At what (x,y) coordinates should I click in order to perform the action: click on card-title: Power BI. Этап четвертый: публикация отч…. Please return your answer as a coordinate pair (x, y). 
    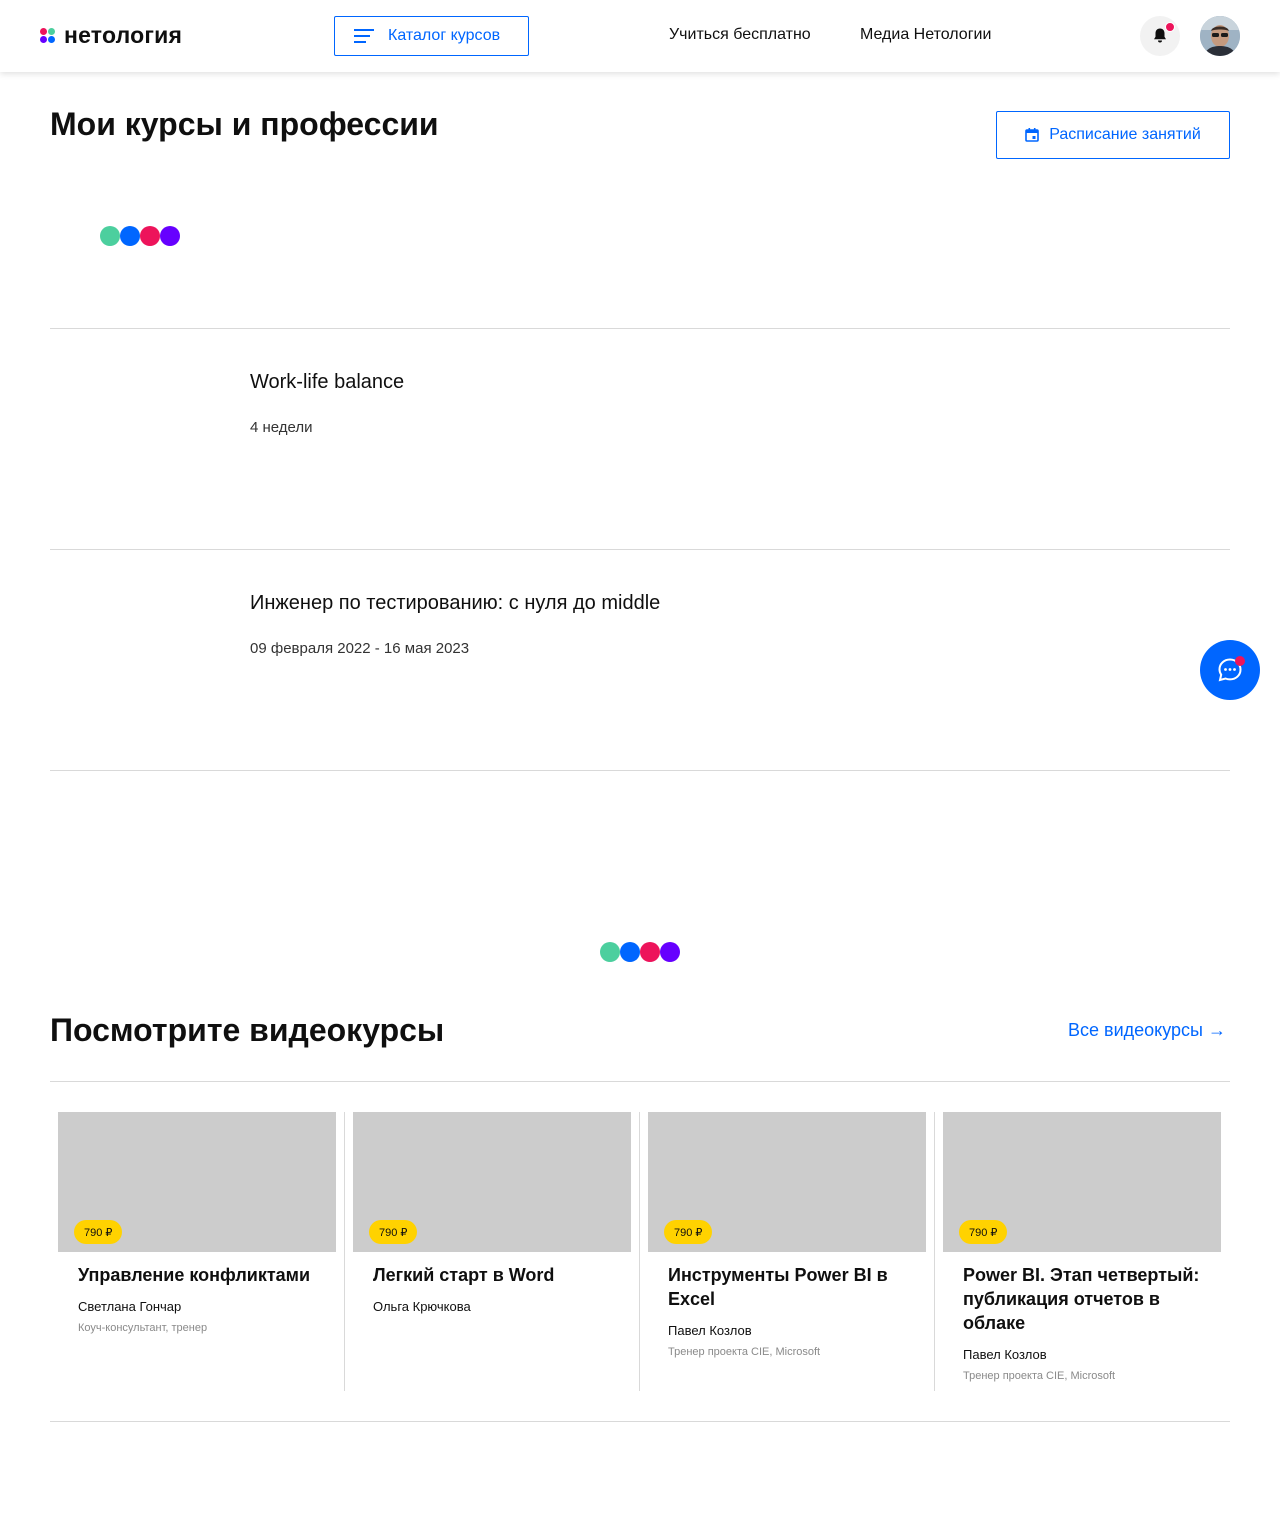
    Looking at the image, I should click on (1081, 1299).